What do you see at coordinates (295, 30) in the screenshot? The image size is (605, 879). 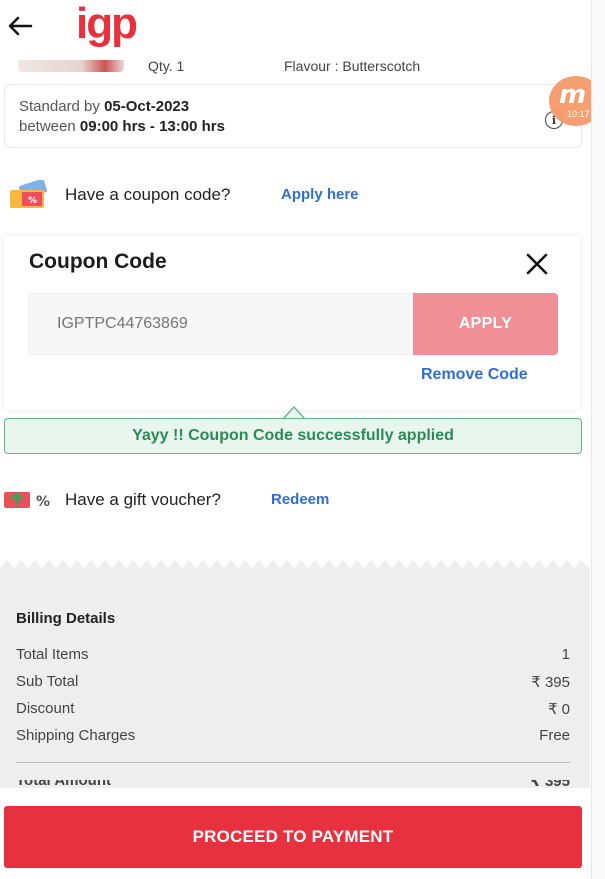 I see `app-header: igp` at bounding box center [295, 30].